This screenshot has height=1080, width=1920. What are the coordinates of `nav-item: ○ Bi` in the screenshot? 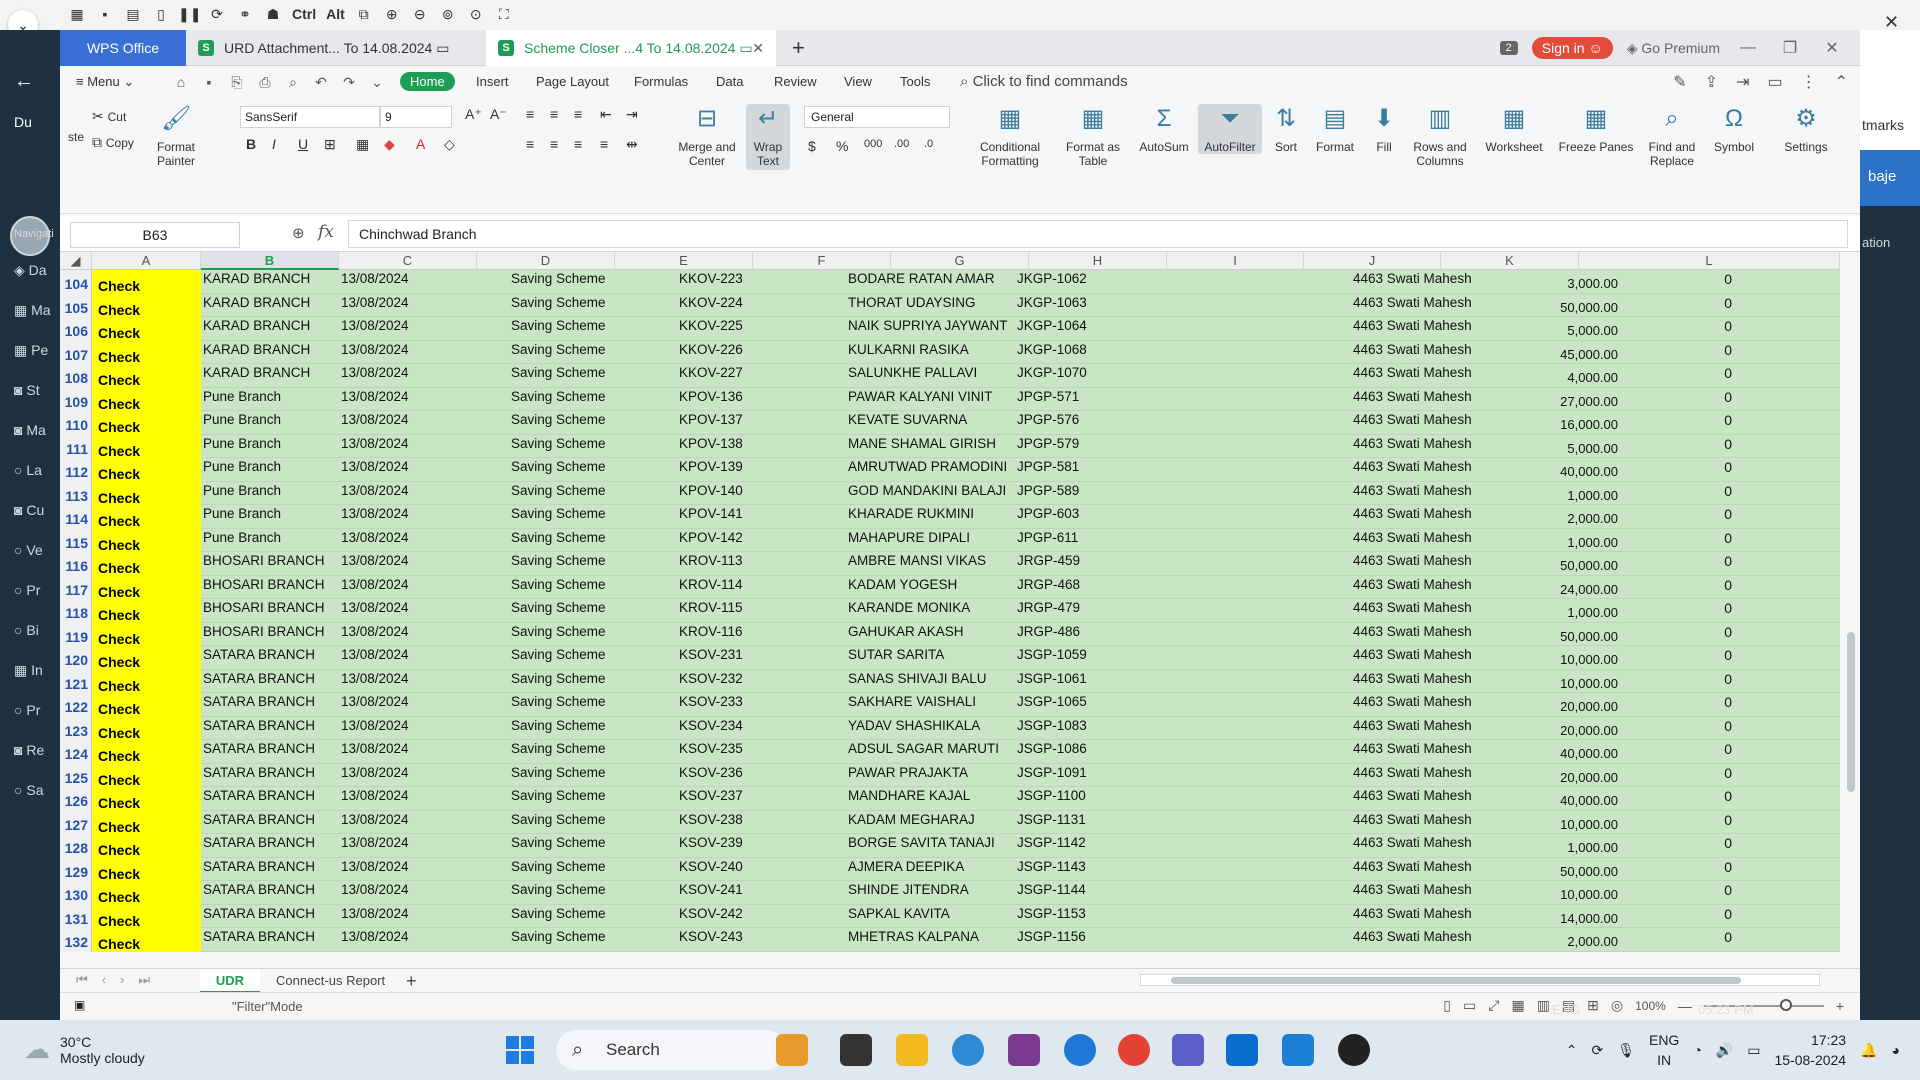 It's located at (26, 630).